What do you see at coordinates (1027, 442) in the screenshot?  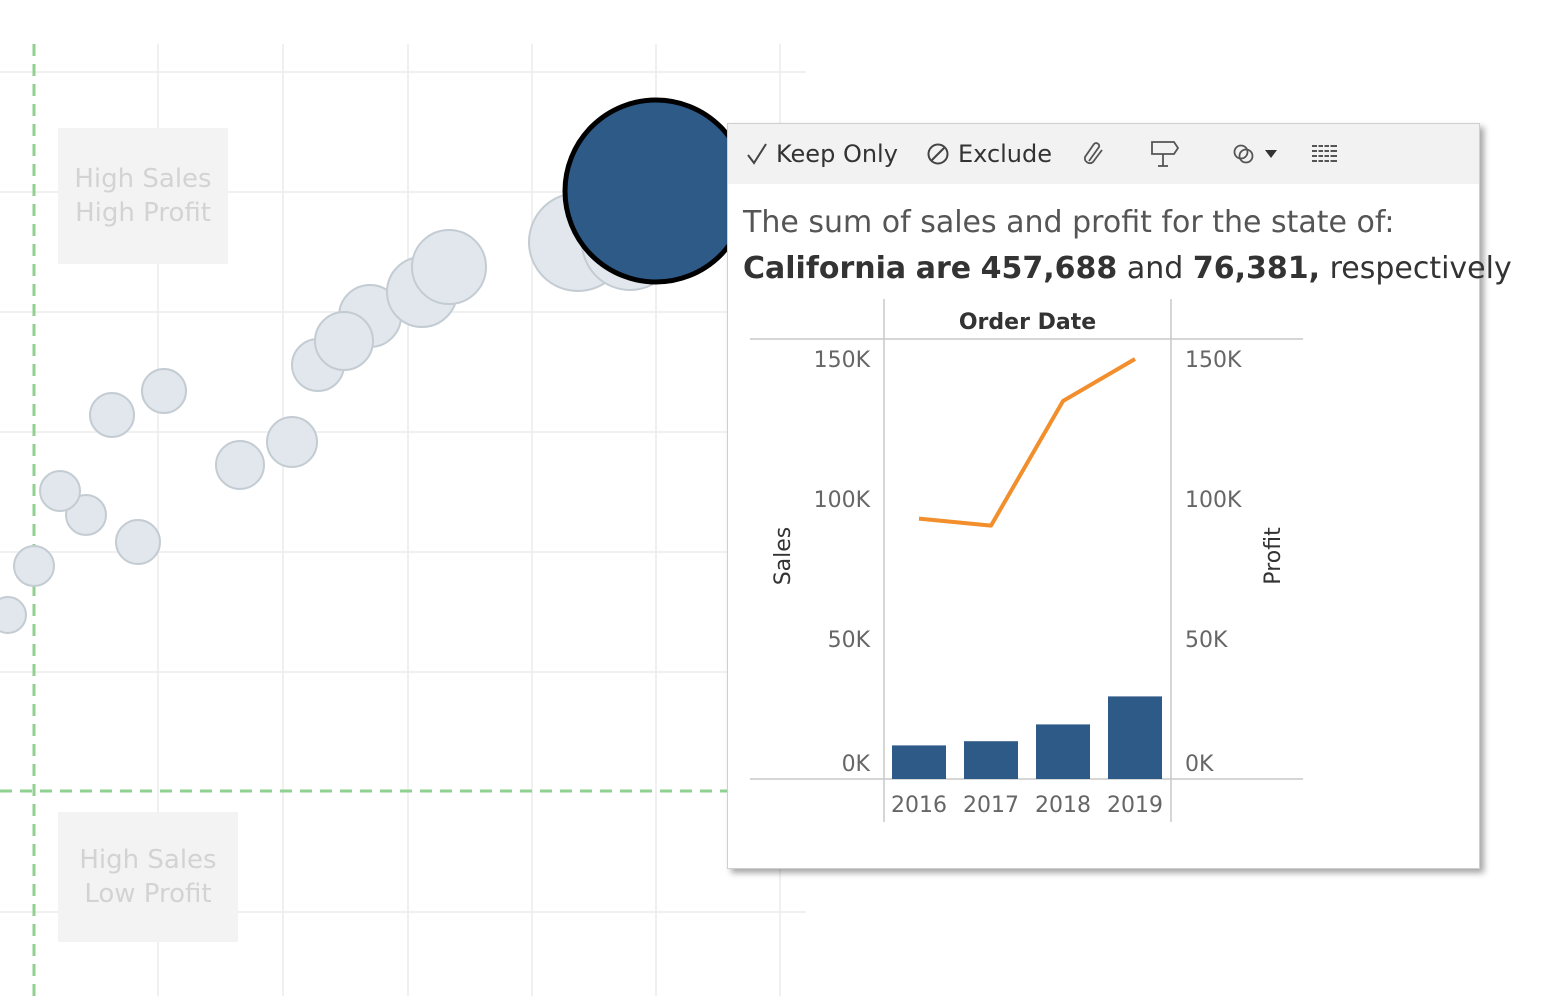 I see `profit-line` at bounding box center [1027, 442].